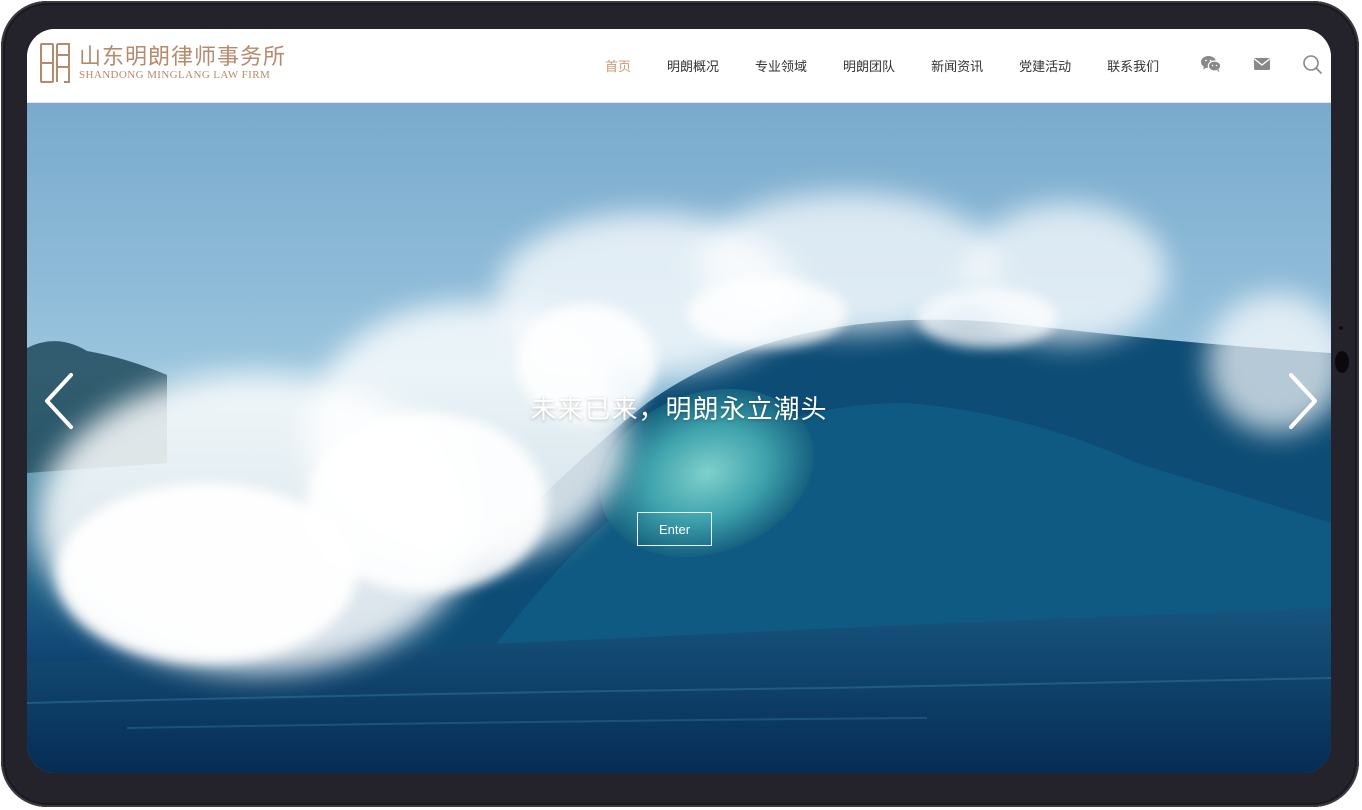  What do you see at coordinates (1133, 65) in the screenshot?
I see `nav-item-contact: 联系我们` at bounding box center [1133, 65].